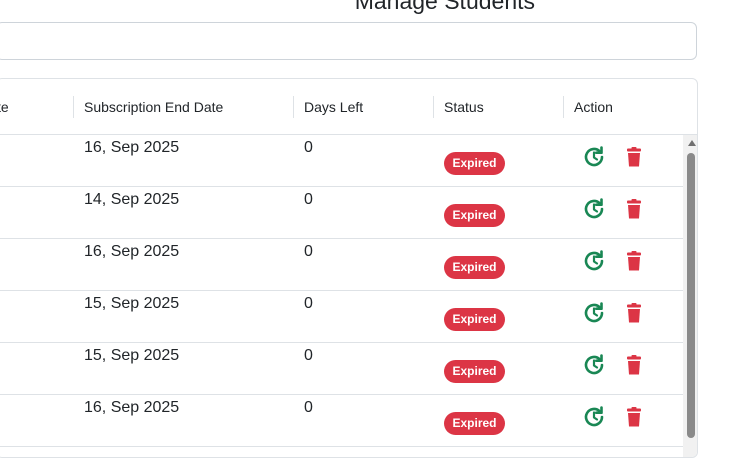 This screenshot has width=741, height=458. I want to click on search-input, so click(348, 41).